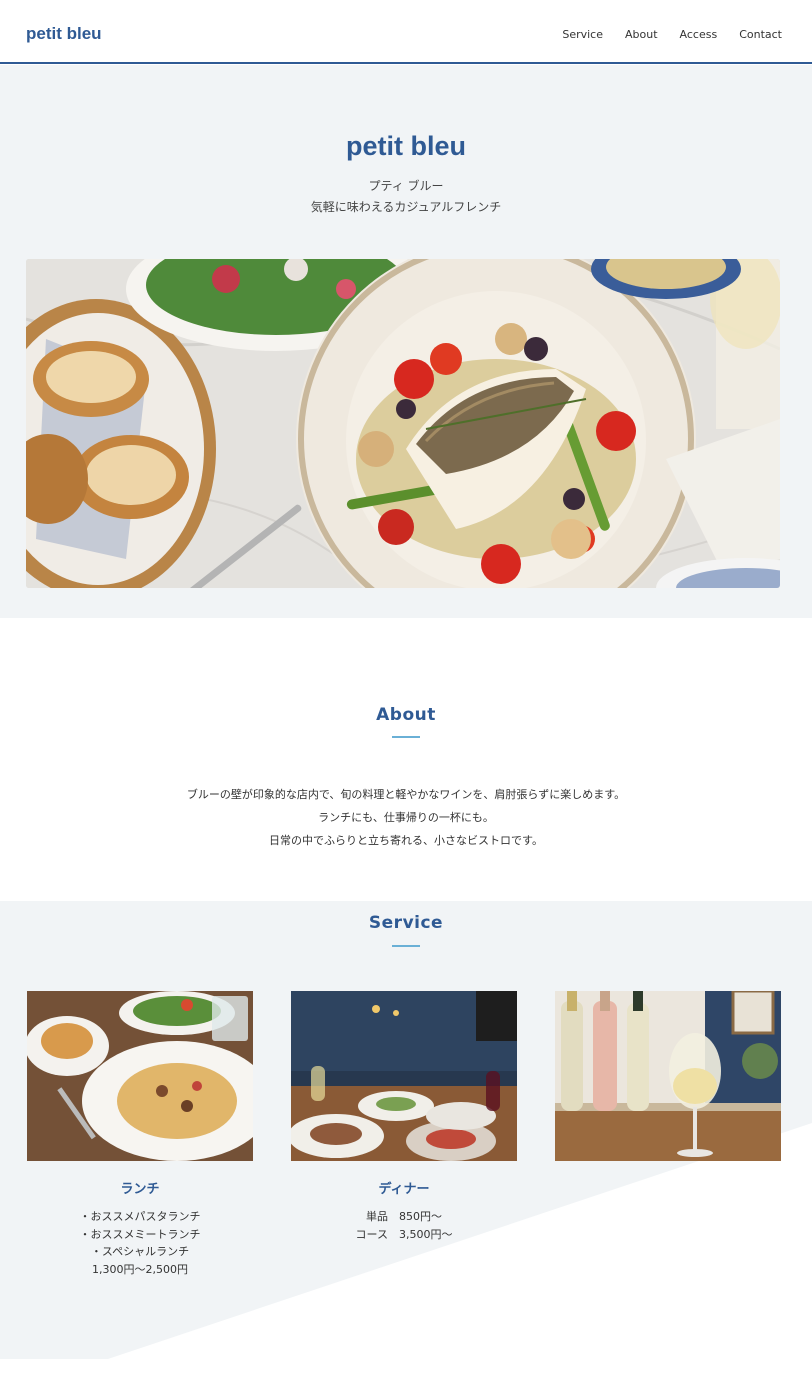  I want to click on main-nav: Service About Access Contact, so click(672, 34).